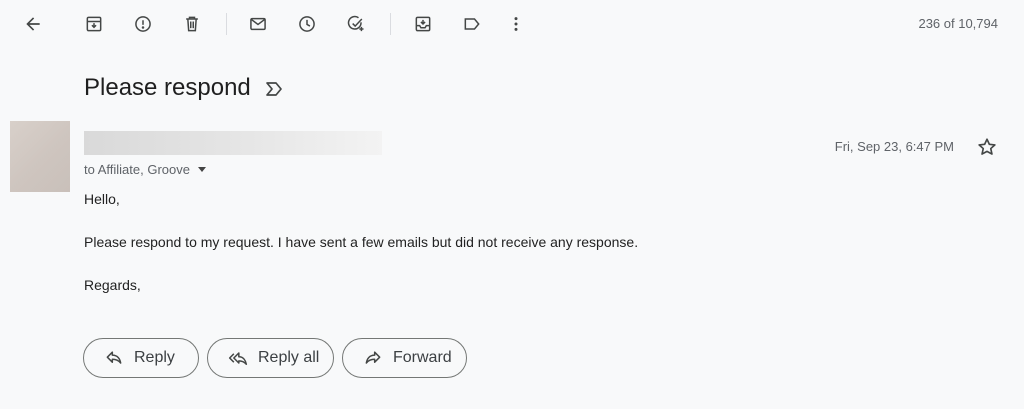 This screenshot has width=1024, height=409. What do you see at coordinates (233, 143) in the screenshot?
I see `sender-name-redacted` at bounding box center [233, 143].